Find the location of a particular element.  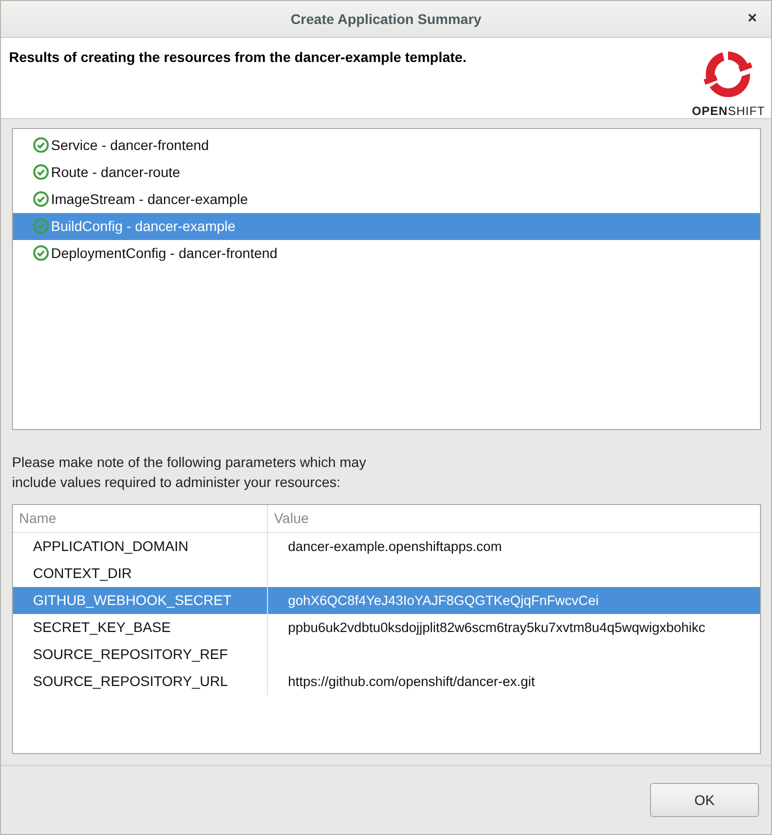

table-row: APPLICATION_DOMAIN dancer-example.openshiftapps.com is located at coordinates (386, 546).